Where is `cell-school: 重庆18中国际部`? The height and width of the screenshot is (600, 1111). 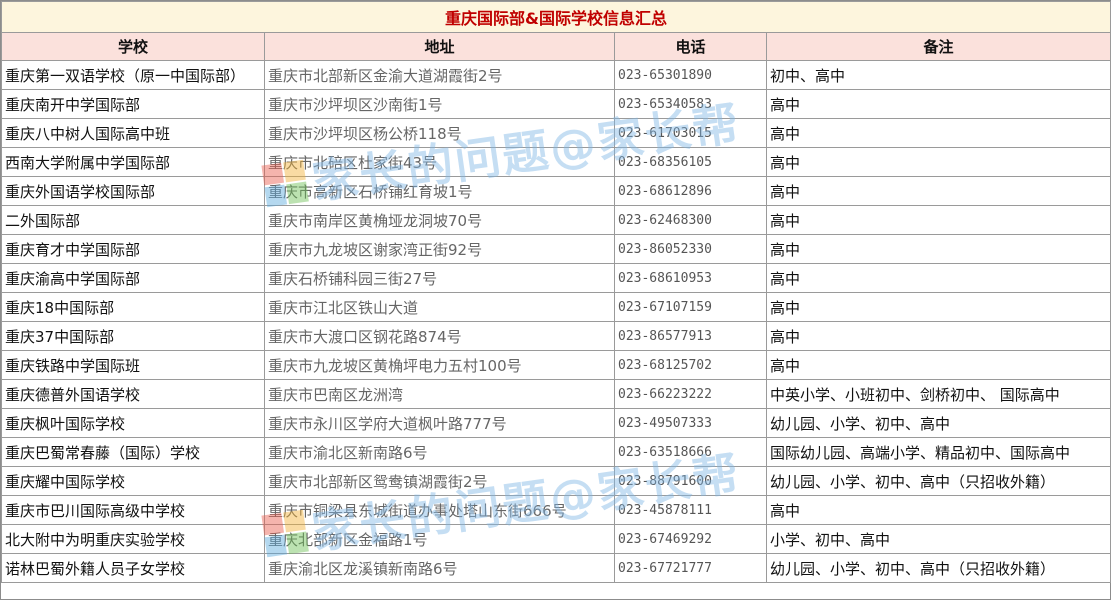
cell-school: 重庆18中国际部 is located at coordinates (133, 307).